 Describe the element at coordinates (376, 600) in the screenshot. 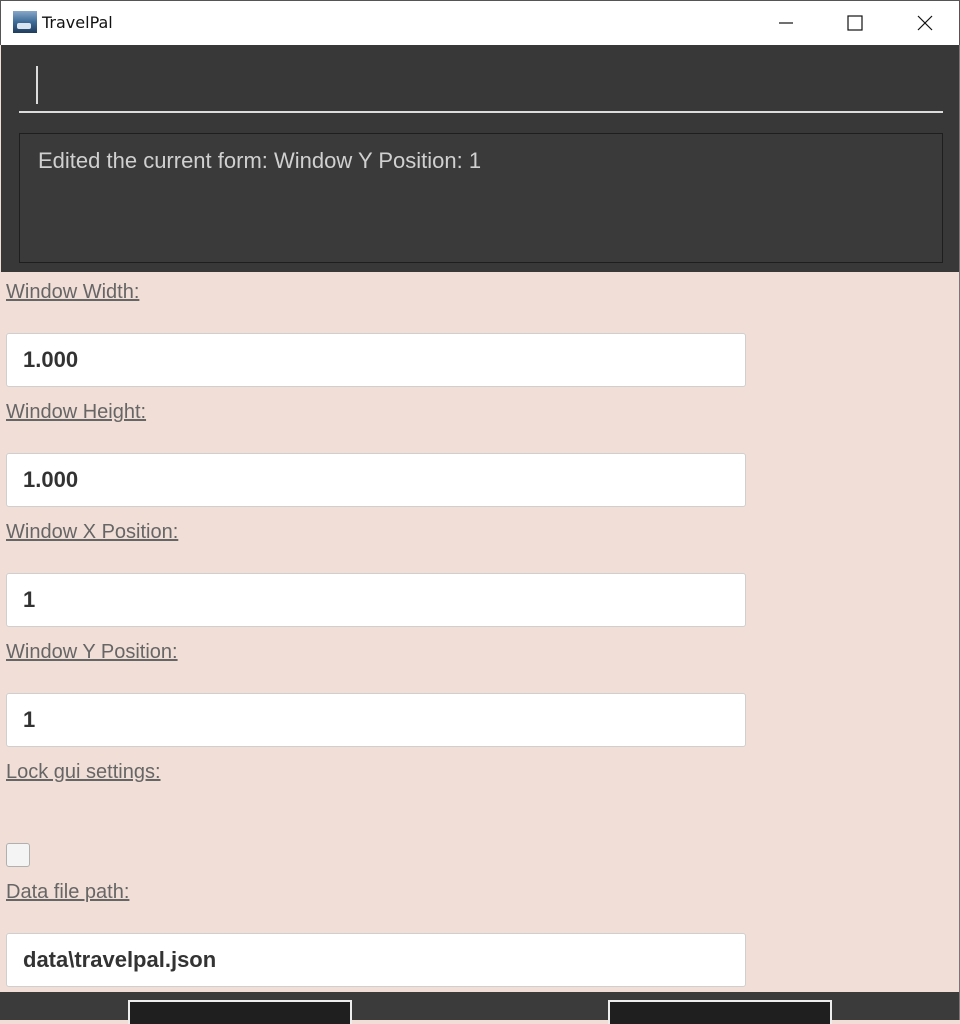

I see `window-x-field: 1` at that location.